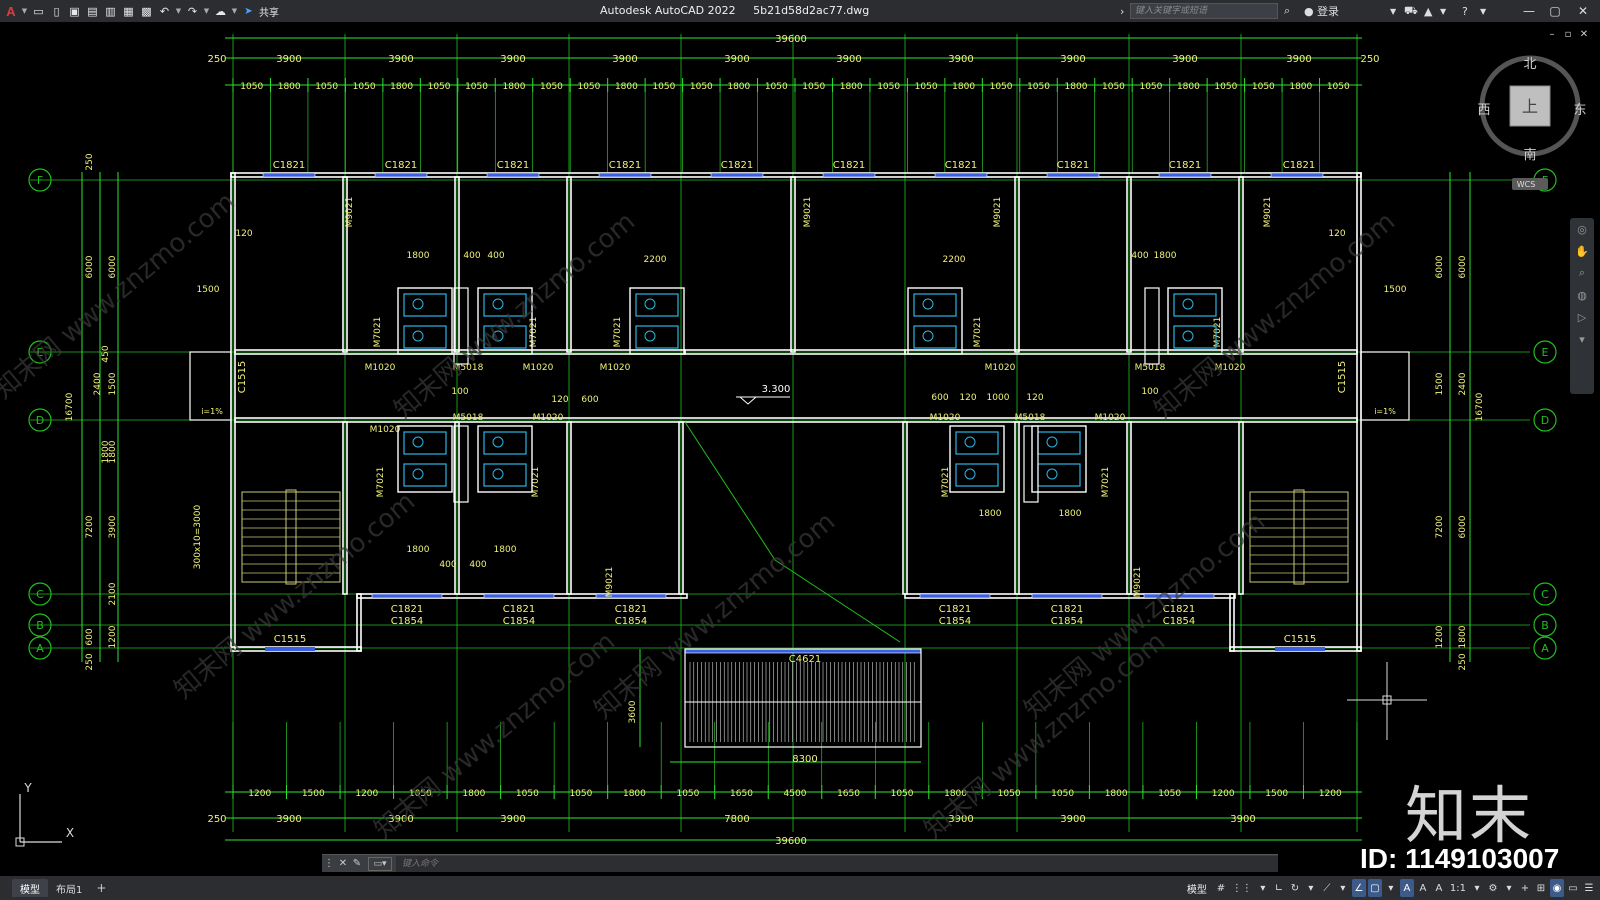  Describe the element at coordinates (70, 406) in the screenshot. I see `dim-text-left: 16700` at that location.